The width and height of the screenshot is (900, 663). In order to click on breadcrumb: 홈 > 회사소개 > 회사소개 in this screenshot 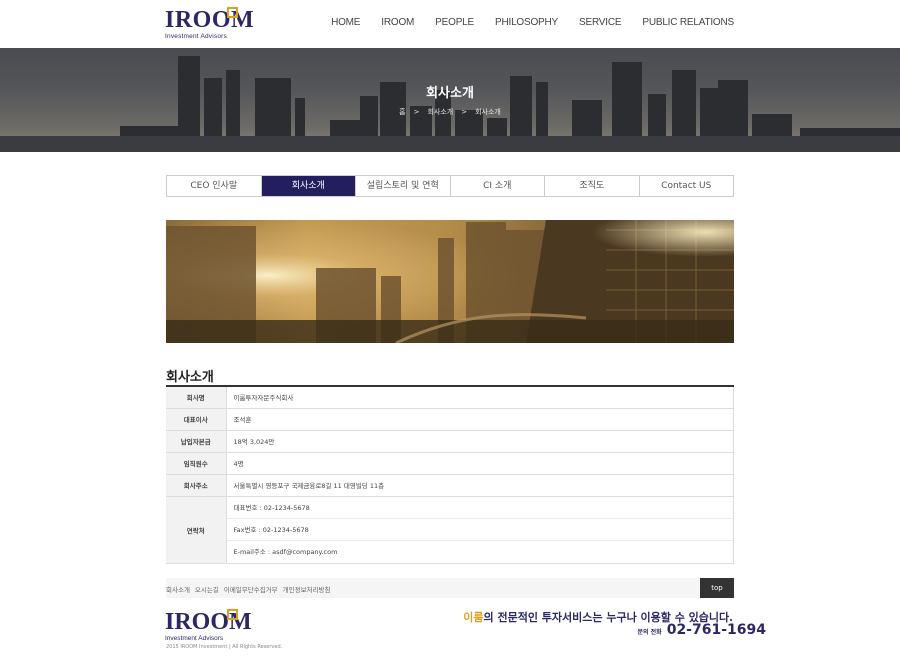, I will do `click(450, 112)`.